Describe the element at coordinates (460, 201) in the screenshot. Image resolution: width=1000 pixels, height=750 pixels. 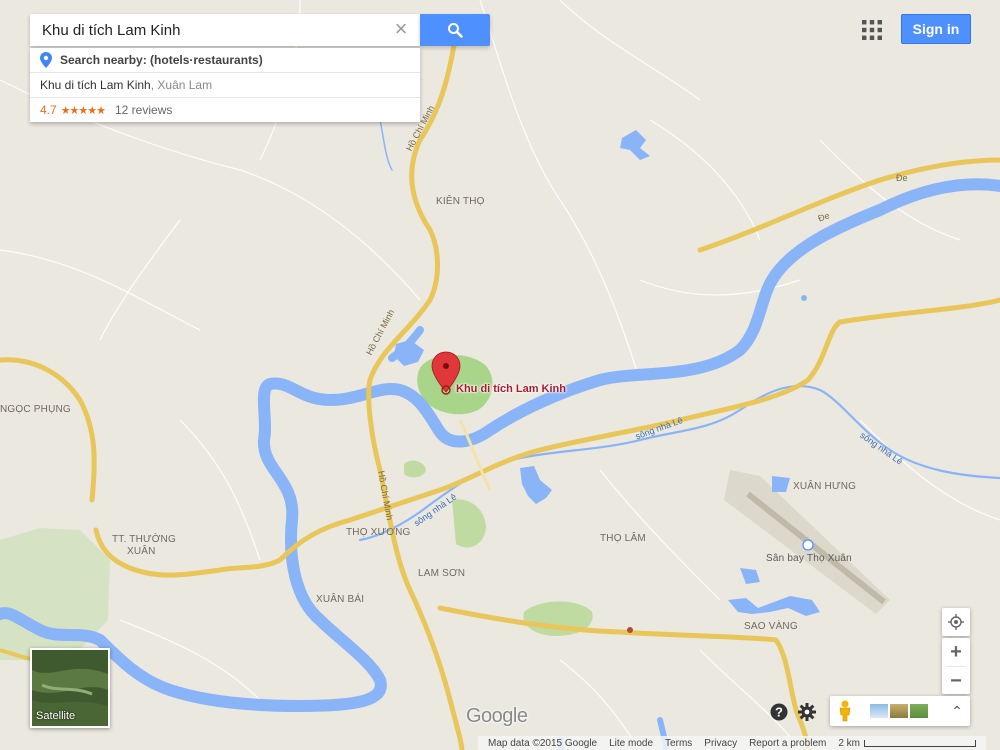
I see `place-label-kien-tho: KIÊN THỌ` at that location.